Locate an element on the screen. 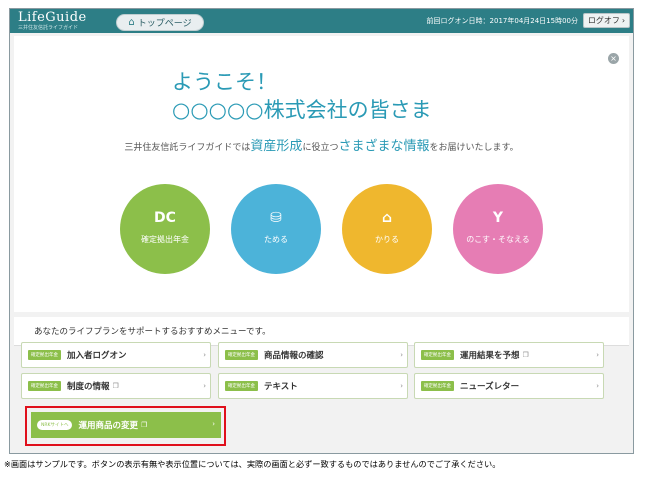 The height and width of the screenshot is (481, 650). tagline-post: をお届けいたします。 is located at coordinates (474, 148).